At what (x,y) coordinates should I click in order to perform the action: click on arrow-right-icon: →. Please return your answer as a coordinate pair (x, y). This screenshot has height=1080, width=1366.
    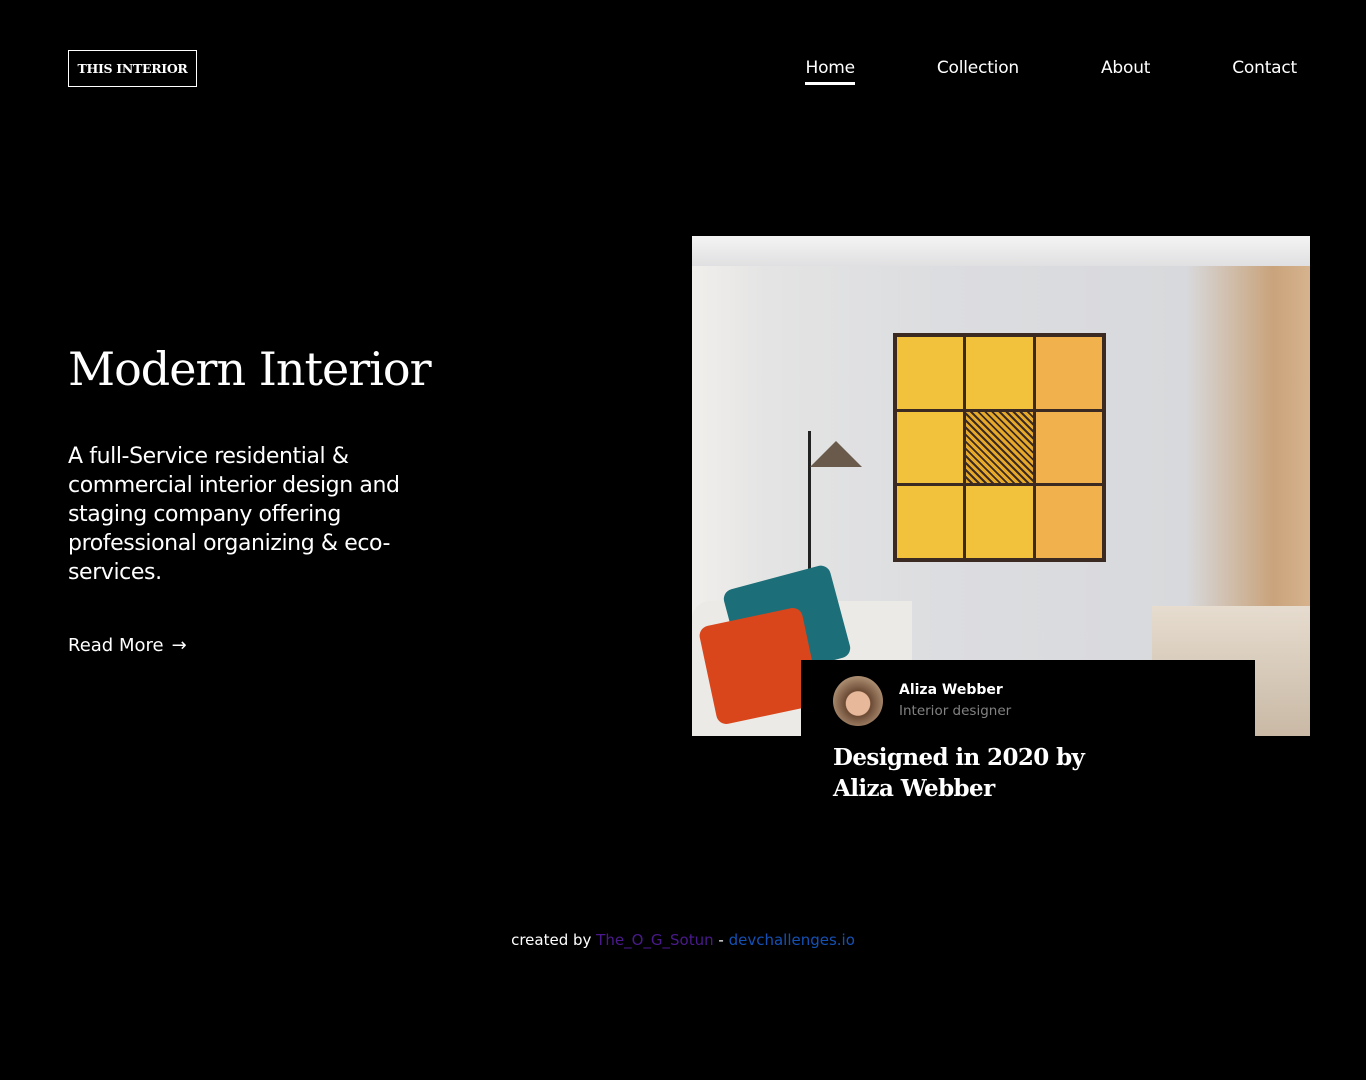
    Looking at the image, I should click on (179, 645).